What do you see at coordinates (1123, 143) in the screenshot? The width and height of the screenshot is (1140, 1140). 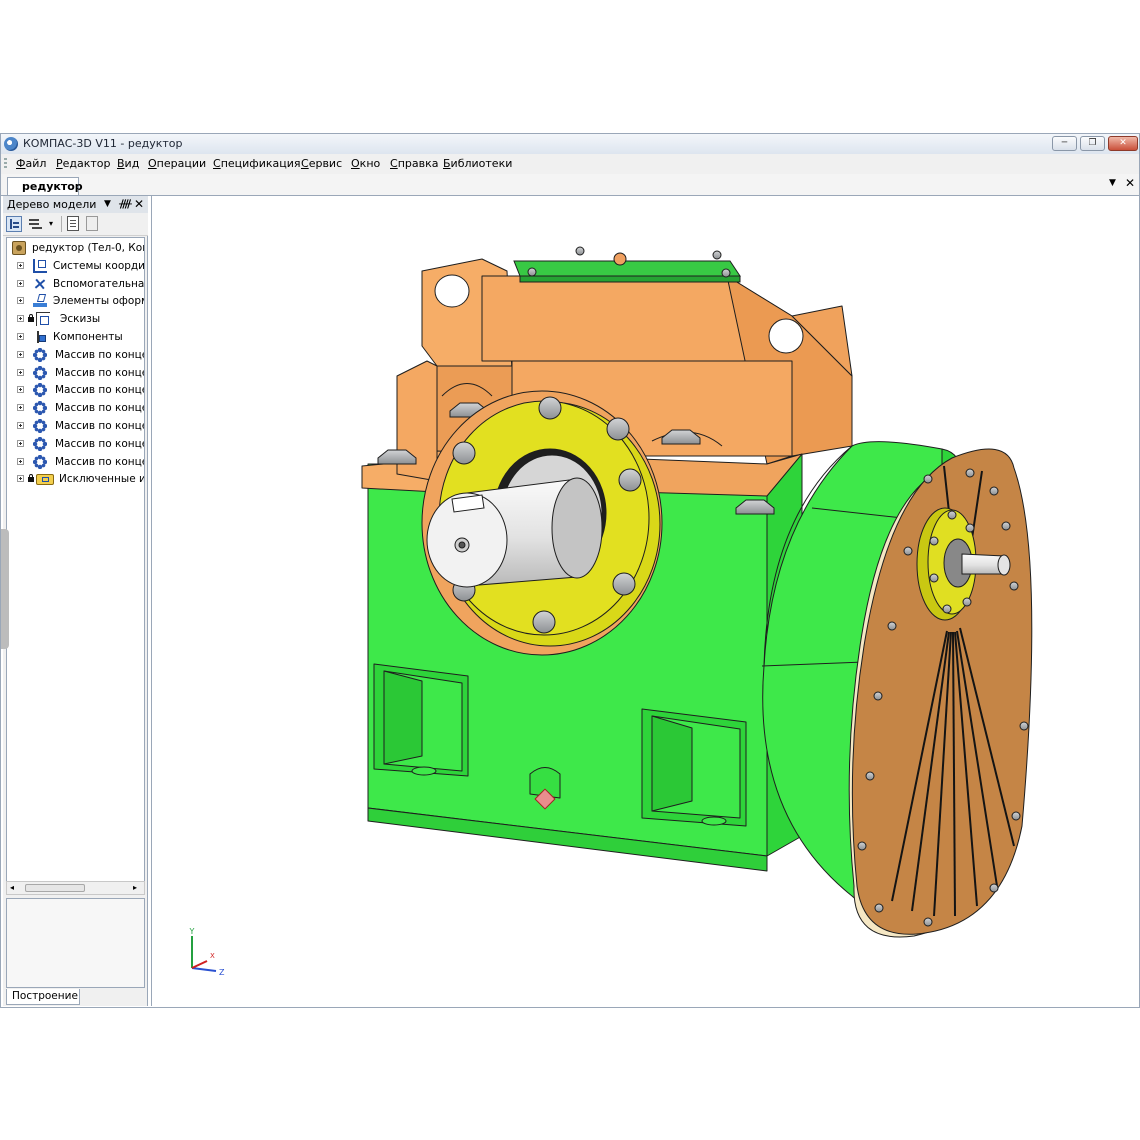 I see `close-window-button: ✕` at bounding box center [1123, 143].